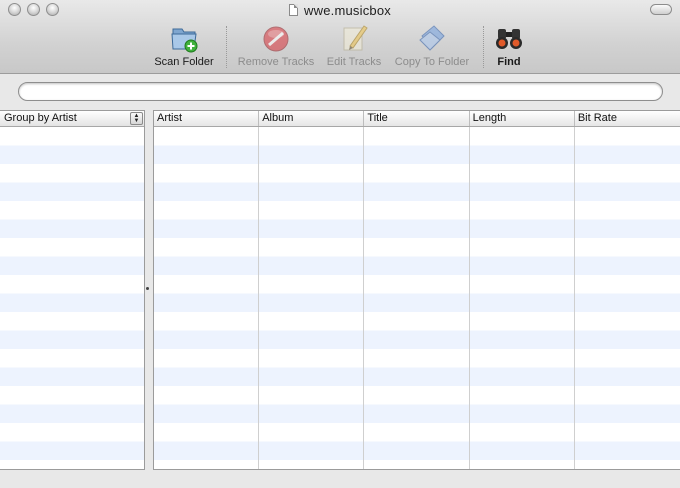 The image size is (680, 488). What do you see at coordinates (184, 62) in the screenshot?
I see `scan-folder-label: Scan Folder` at bounding box center [184, 62].